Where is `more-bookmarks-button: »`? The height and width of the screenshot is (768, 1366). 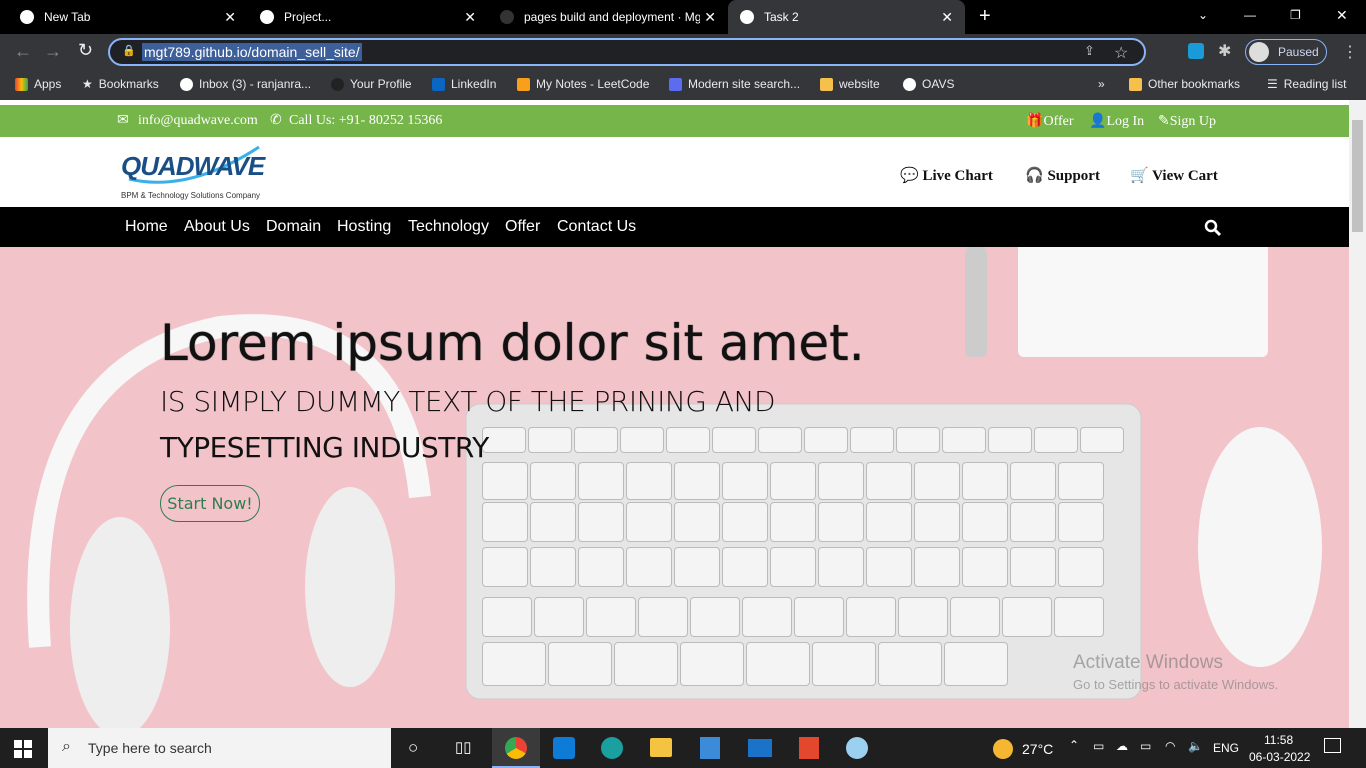 more-bookmarks-button: » is located at coordinates (1101, 84).